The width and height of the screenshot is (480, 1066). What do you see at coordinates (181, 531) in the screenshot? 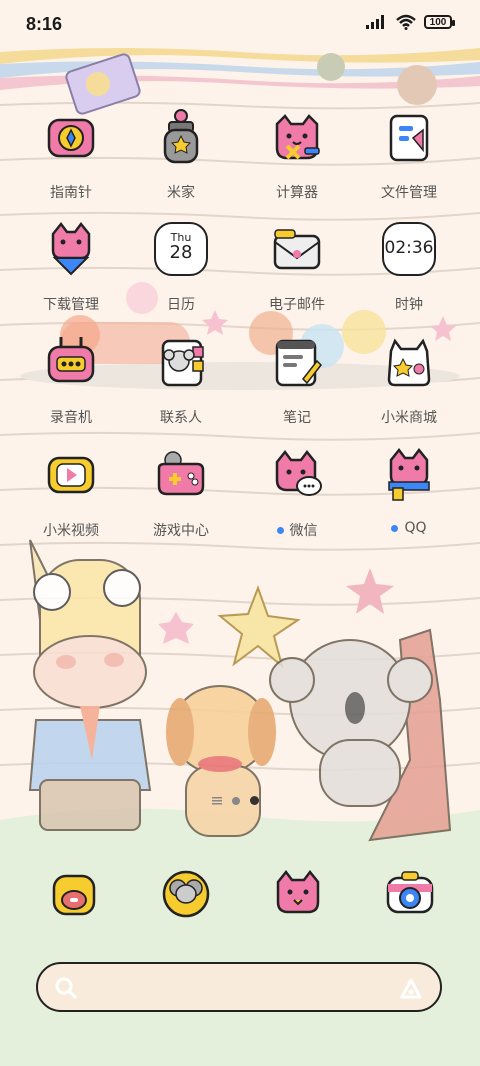
I see `app-label: 游戏中心` at bounding box center [181, 531].